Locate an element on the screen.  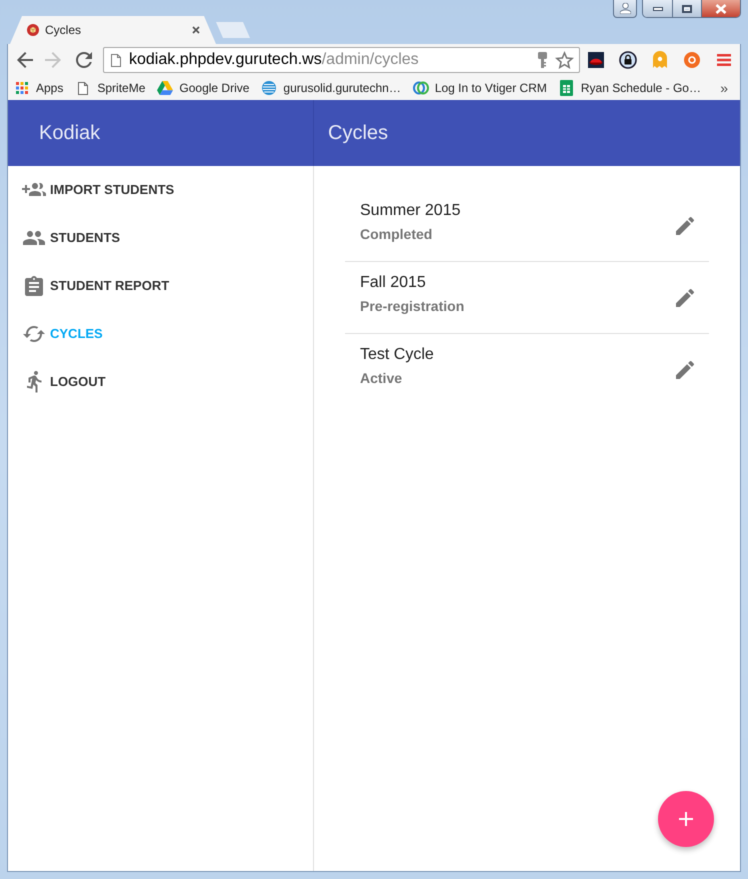
people-icon is located at coordinates (34, 238).